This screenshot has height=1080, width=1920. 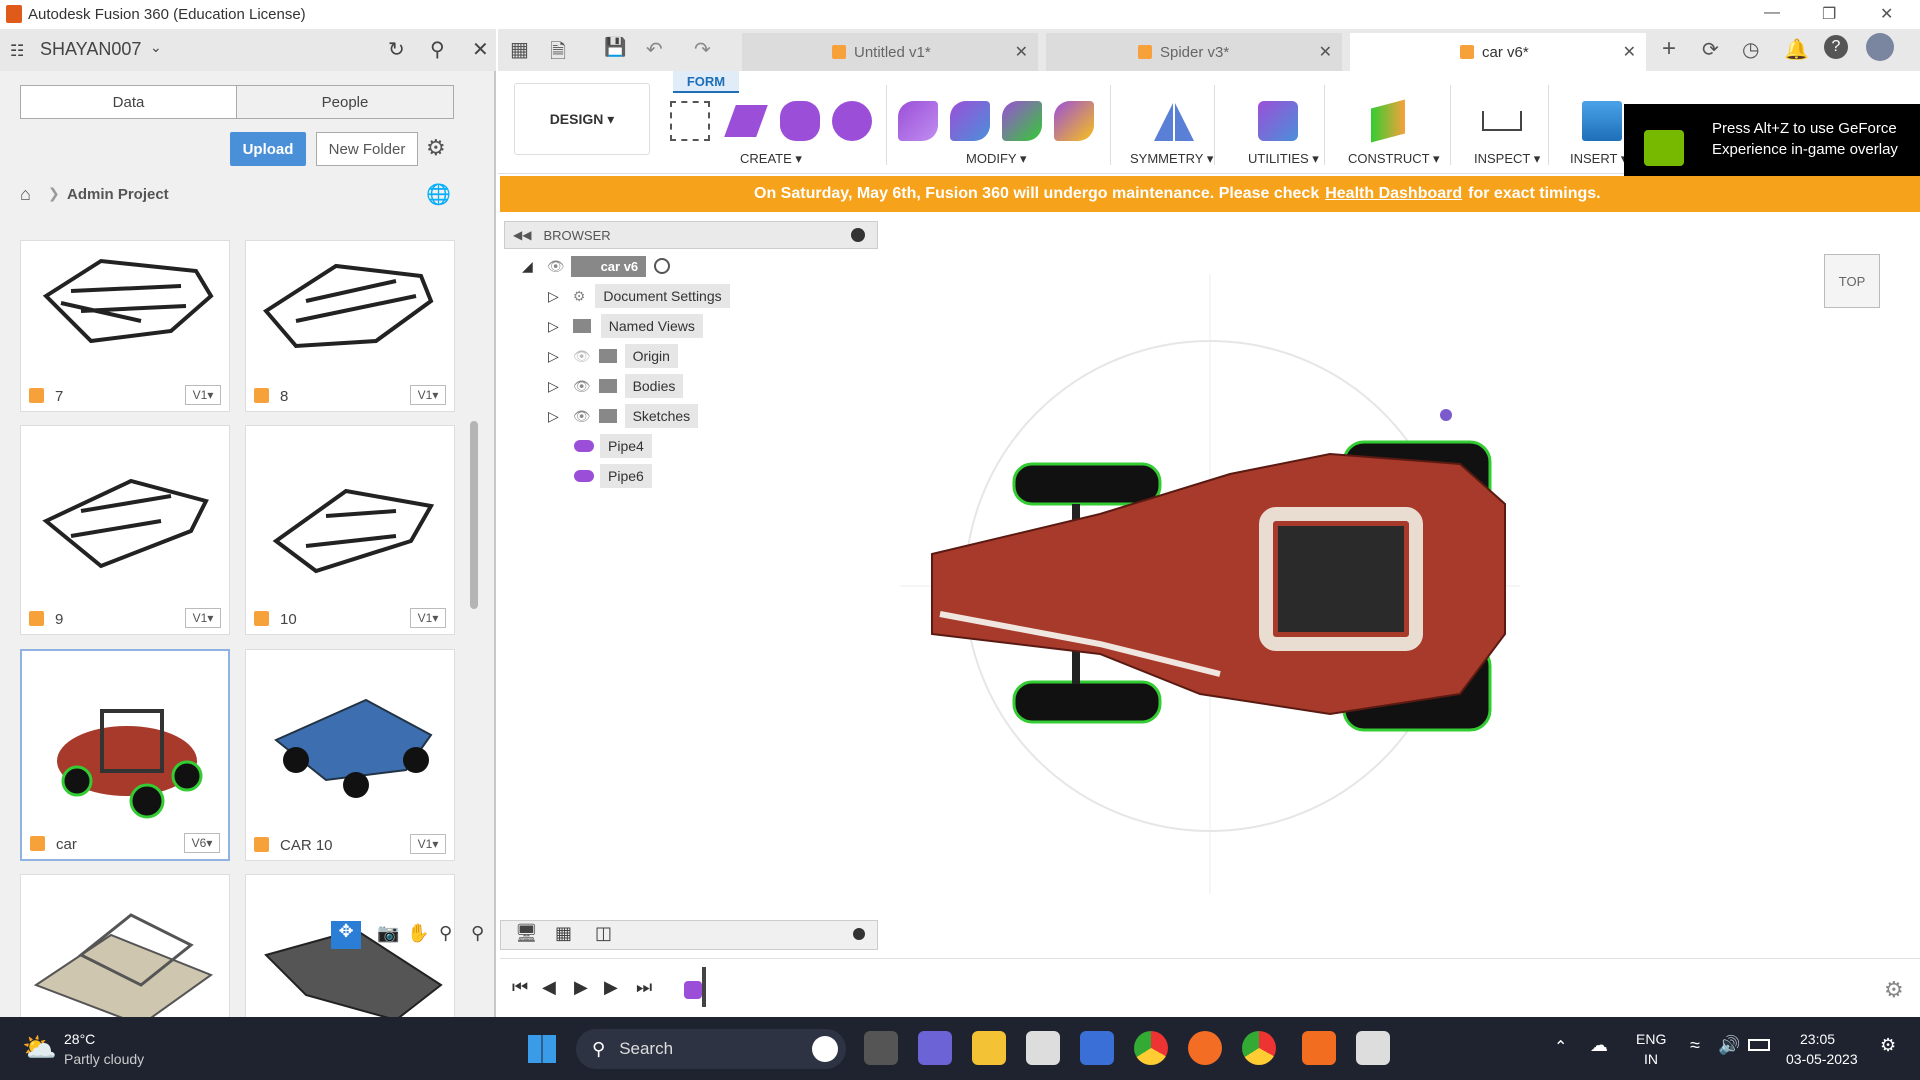 What do you see at coordinates (1394, 159) in the screenshot?
I see `construct-menu: CONSTRUCT ▾` at bounding box center [1394, 159].